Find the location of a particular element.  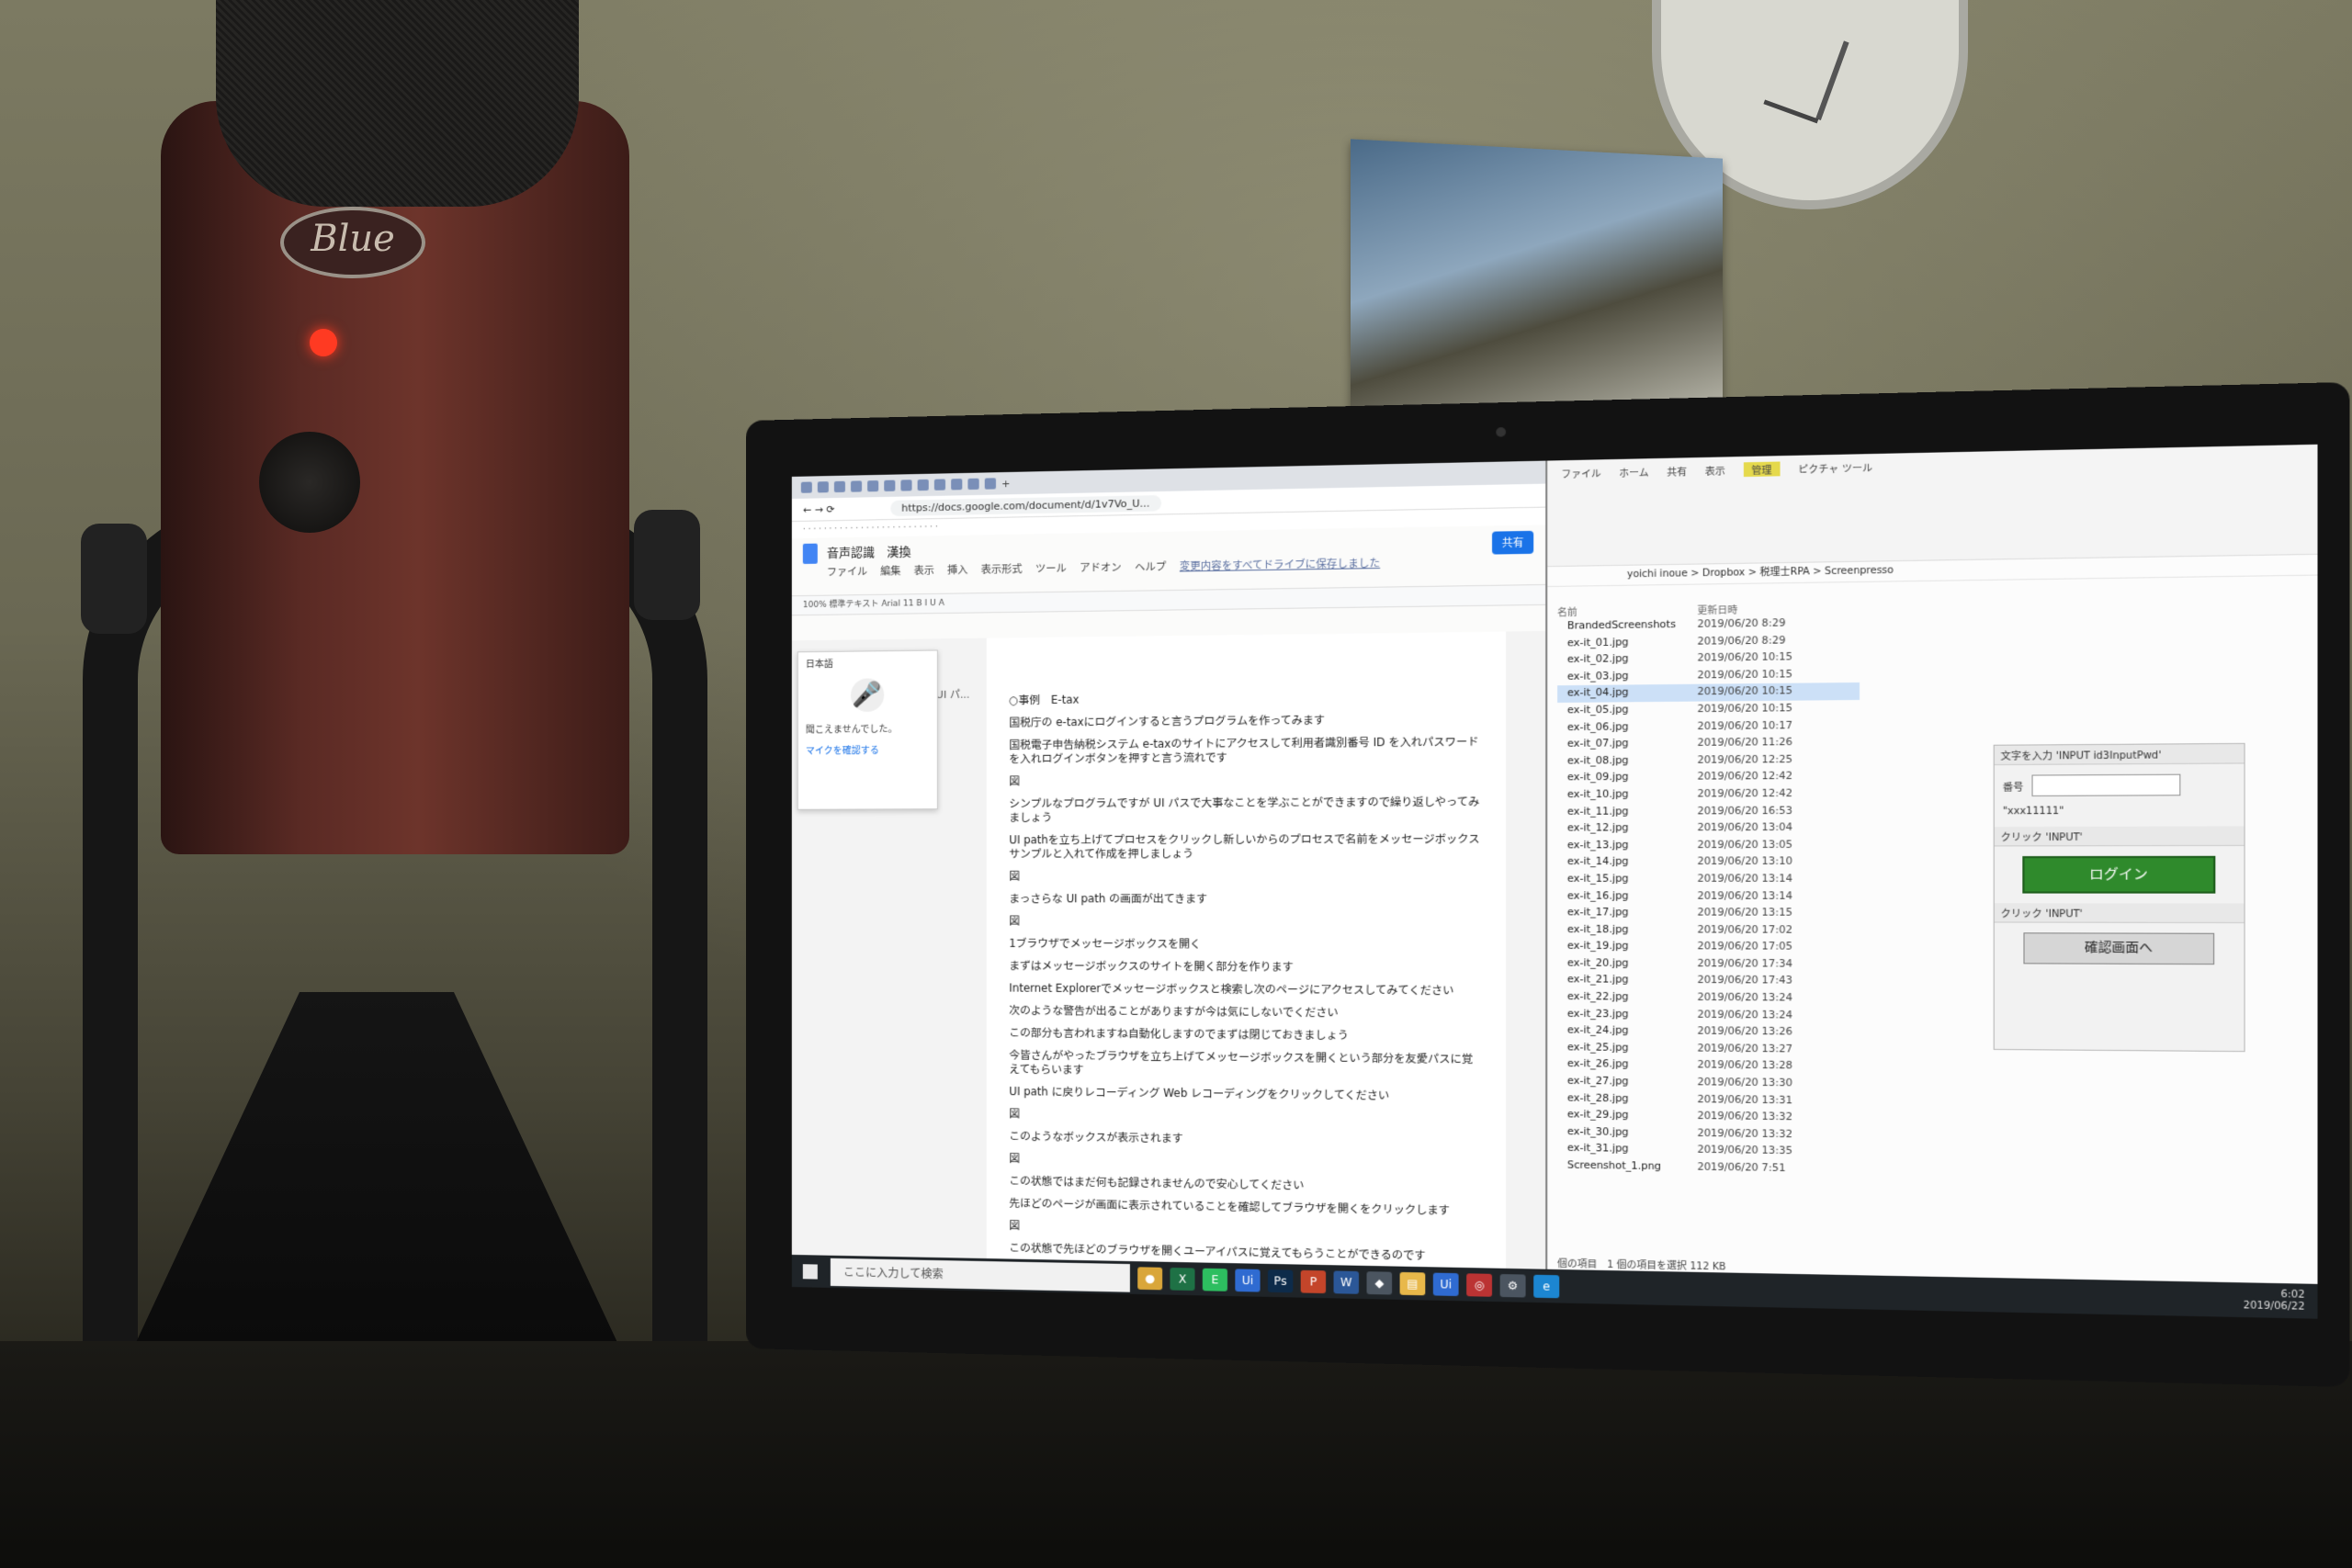

menu-item: ツール is located at coordinates (1051, 568).